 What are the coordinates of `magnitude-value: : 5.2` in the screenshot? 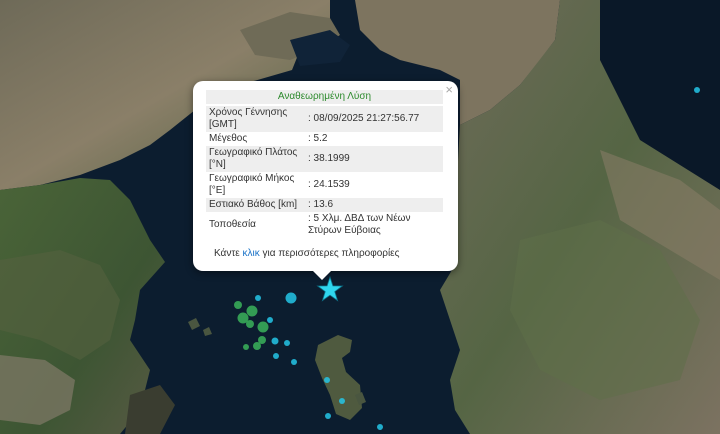 It's located at (318, 138).